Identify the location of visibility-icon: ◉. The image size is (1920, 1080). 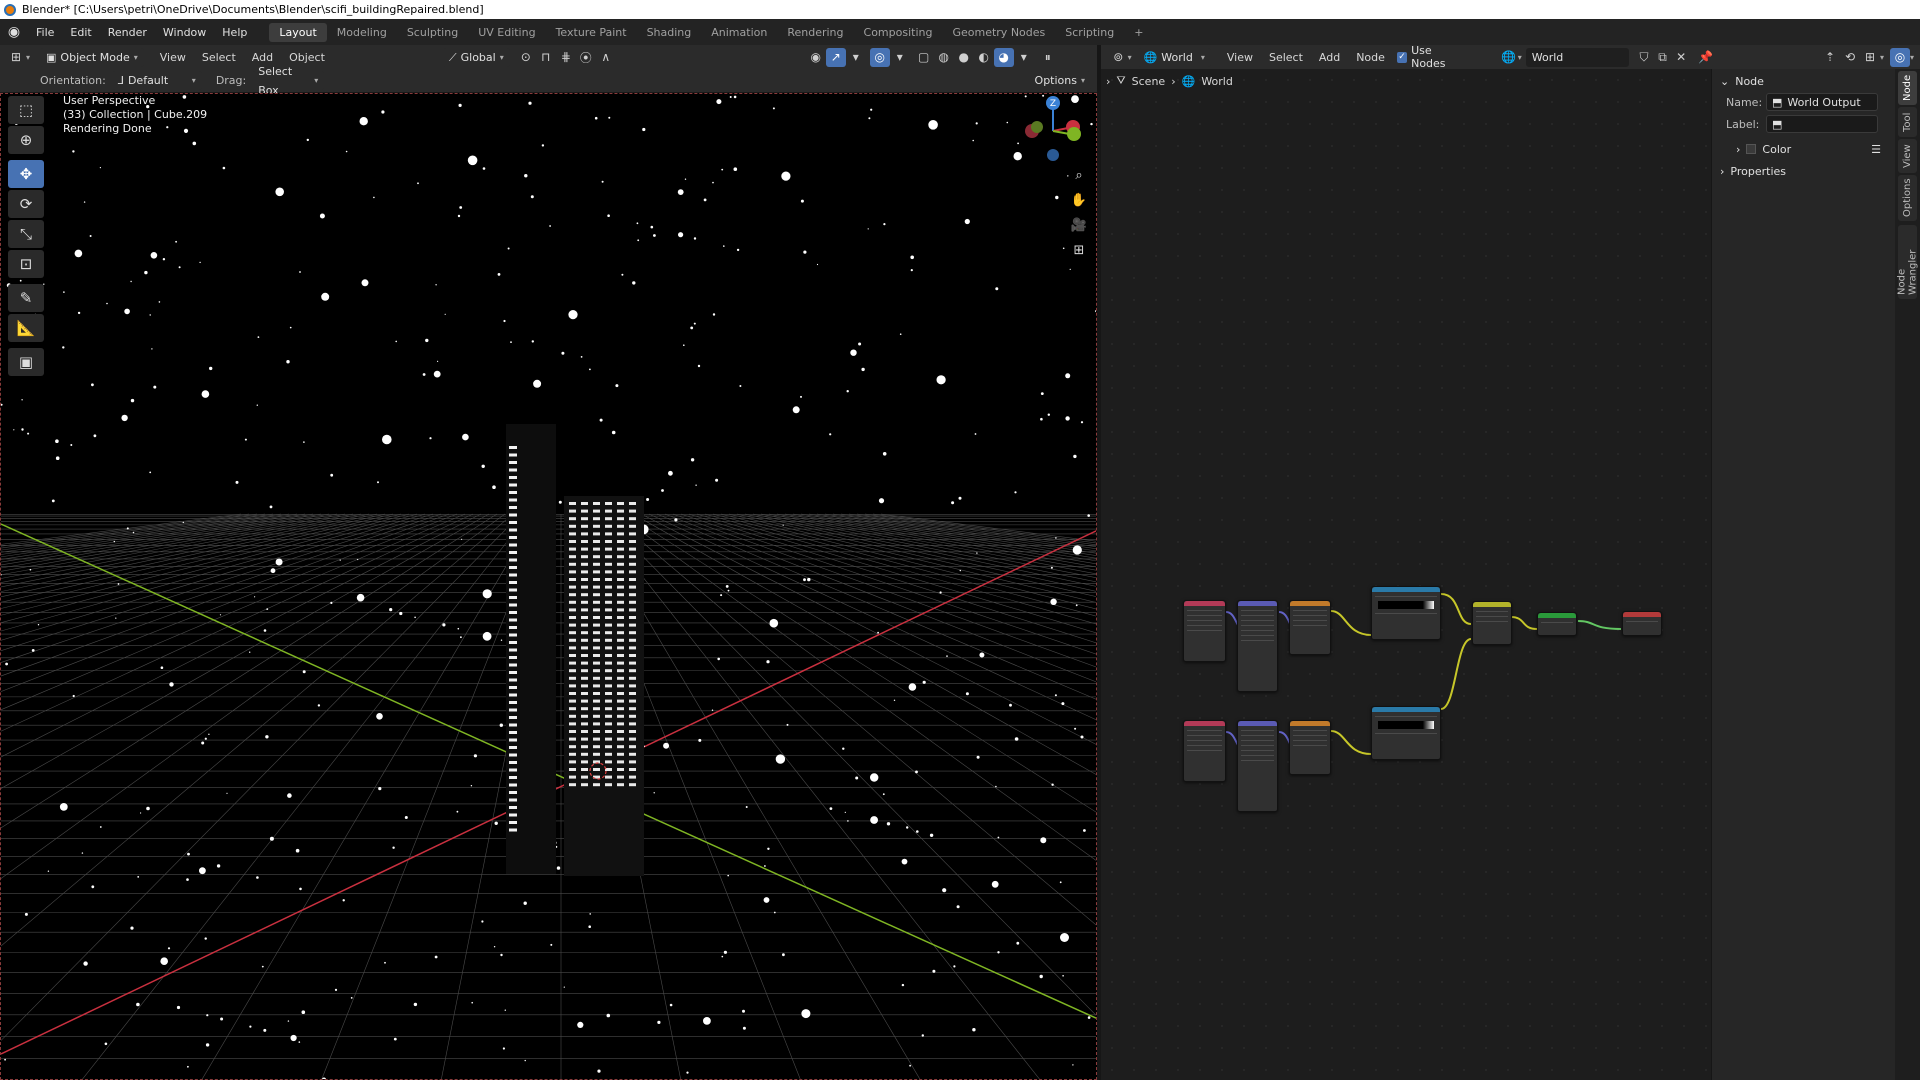
(816, 57).